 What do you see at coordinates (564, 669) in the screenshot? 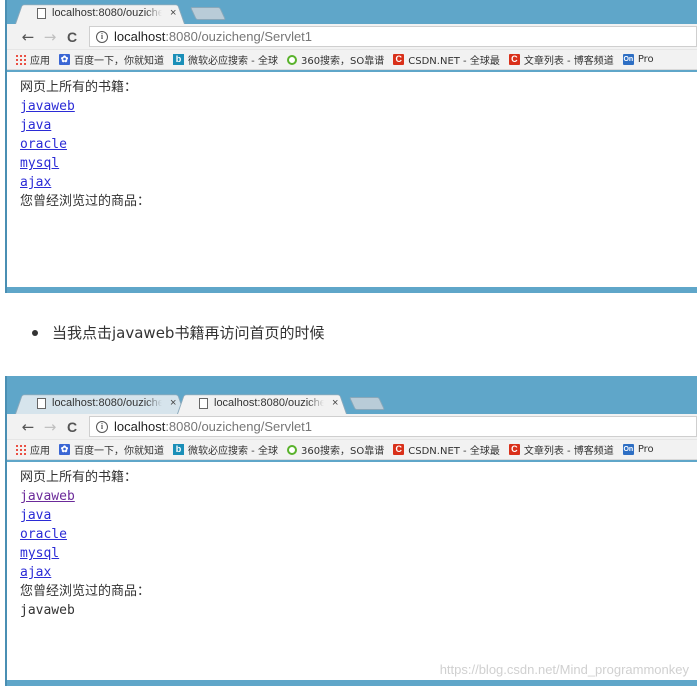
I see `watermark: https://blog.csdn.net/Mind_programmonkey` at bounding box center [564, 669].